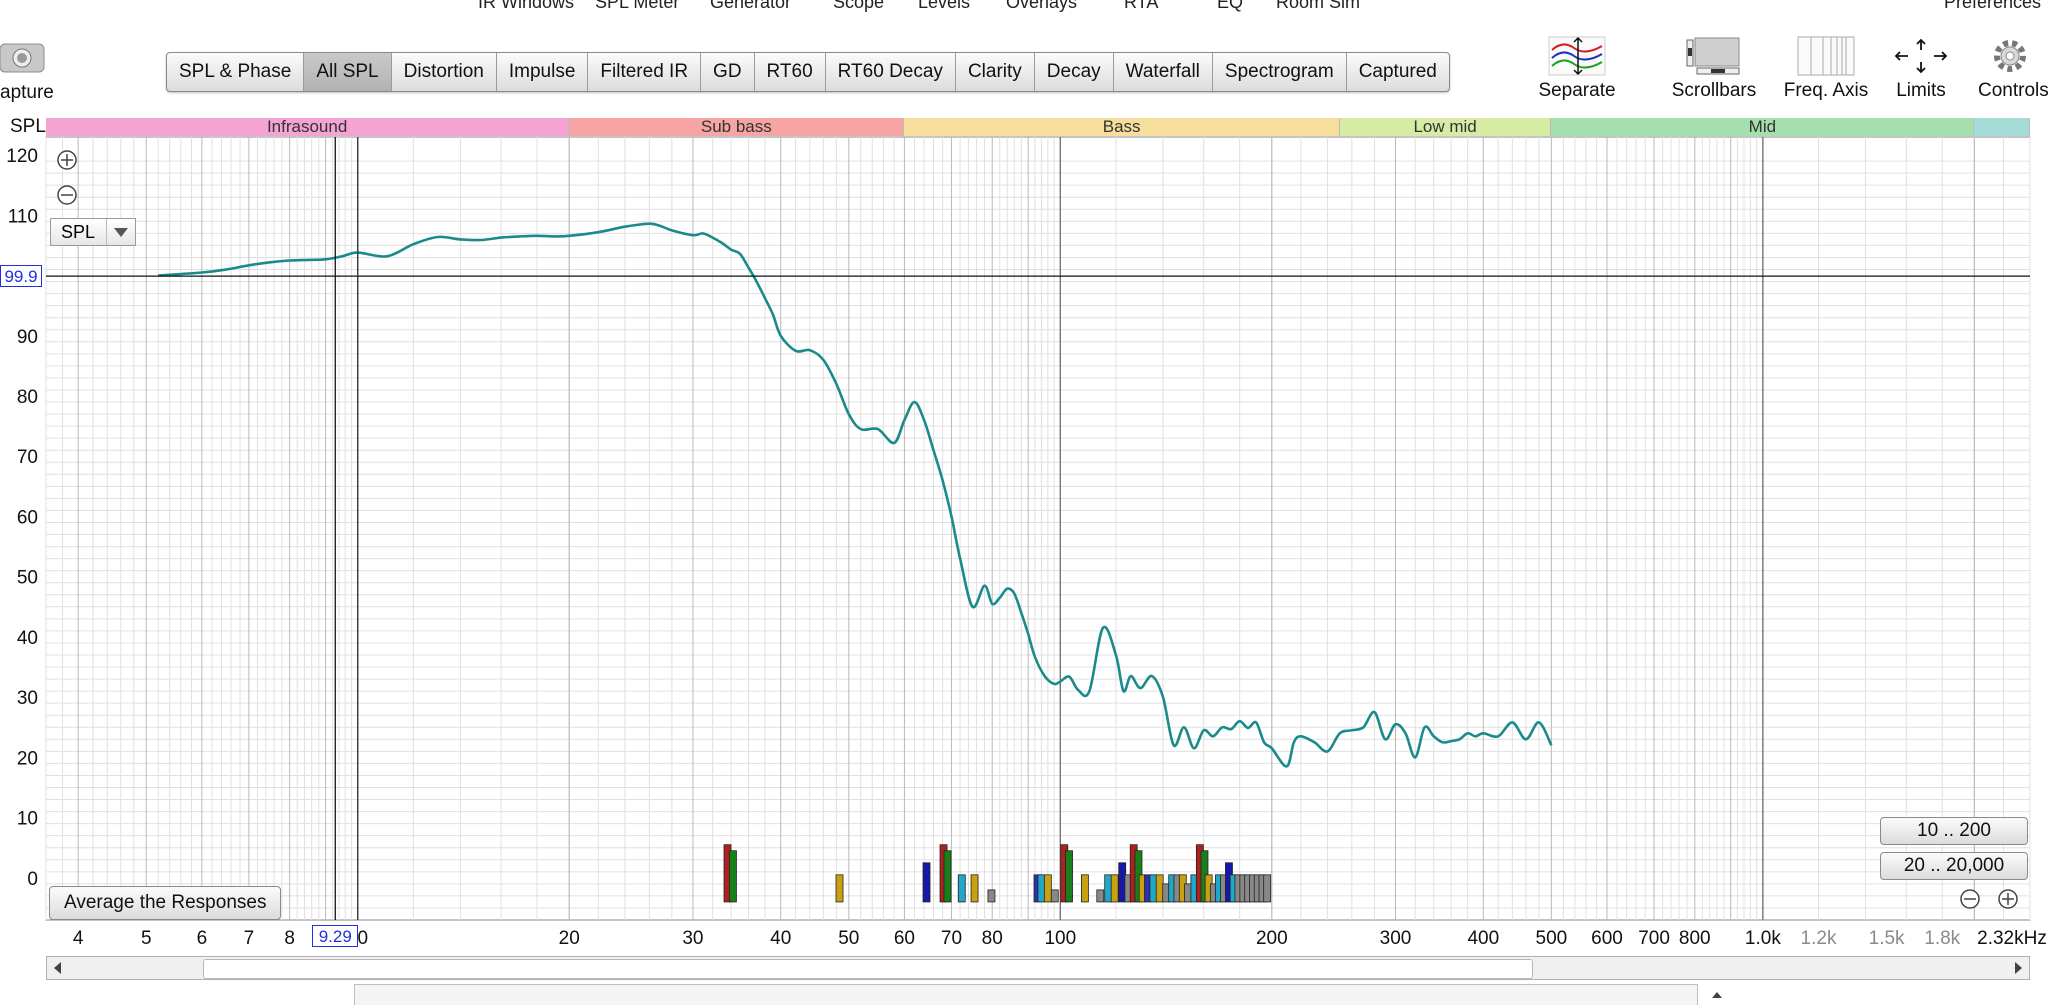 This screenshot has height=1005, width=2048. Describe the element at coordinates (27, 758) in the screenshot. I see `y-tick-label: 20` at that location.